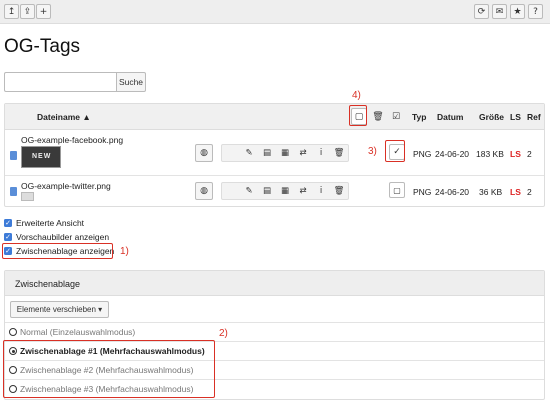 This screenshot has width=550, height=404. I want to click on mode-label: Zwischenablage #2 (Mehrfachauswahlmodus), so click(107, 370).